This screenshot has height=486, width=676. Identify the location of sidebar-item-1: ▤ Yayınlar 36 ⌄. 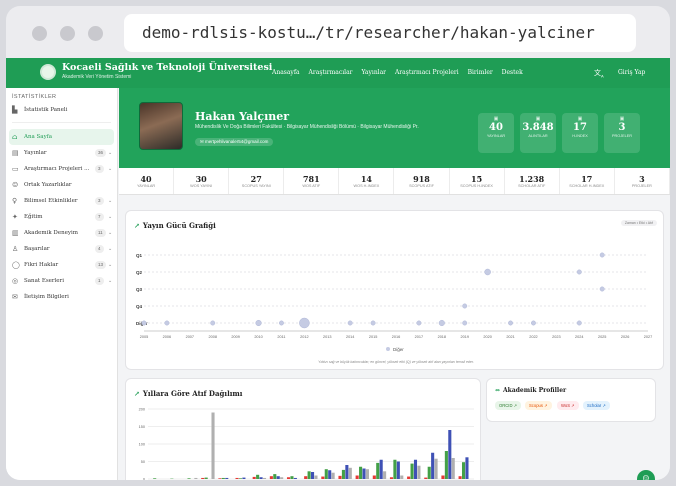
(61, 153).